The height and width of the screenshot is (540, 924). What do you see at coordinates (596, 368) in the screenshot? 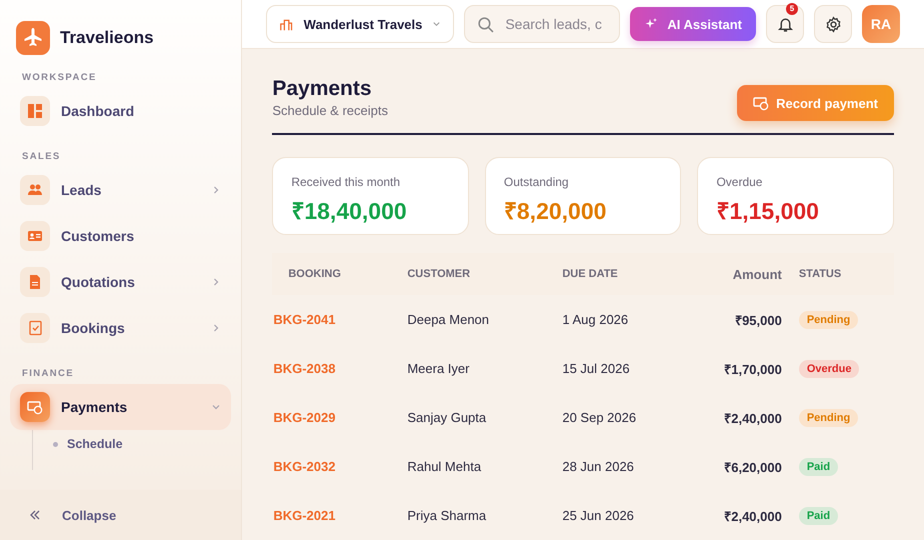
I see `table-cell: 15 Jul 2026` at bounding box center [596, 368].